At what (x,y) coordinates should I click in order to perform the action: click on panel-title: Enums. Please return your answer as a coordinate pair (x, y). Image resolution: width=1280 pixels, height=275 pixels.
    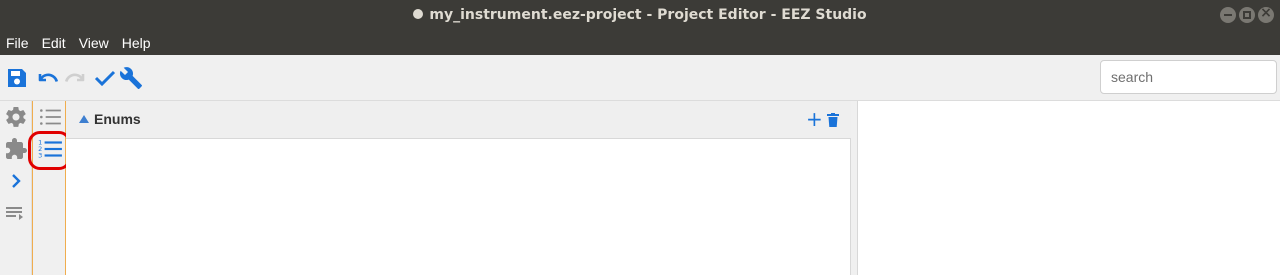
    Looking at the image, I should click on (117, 119).